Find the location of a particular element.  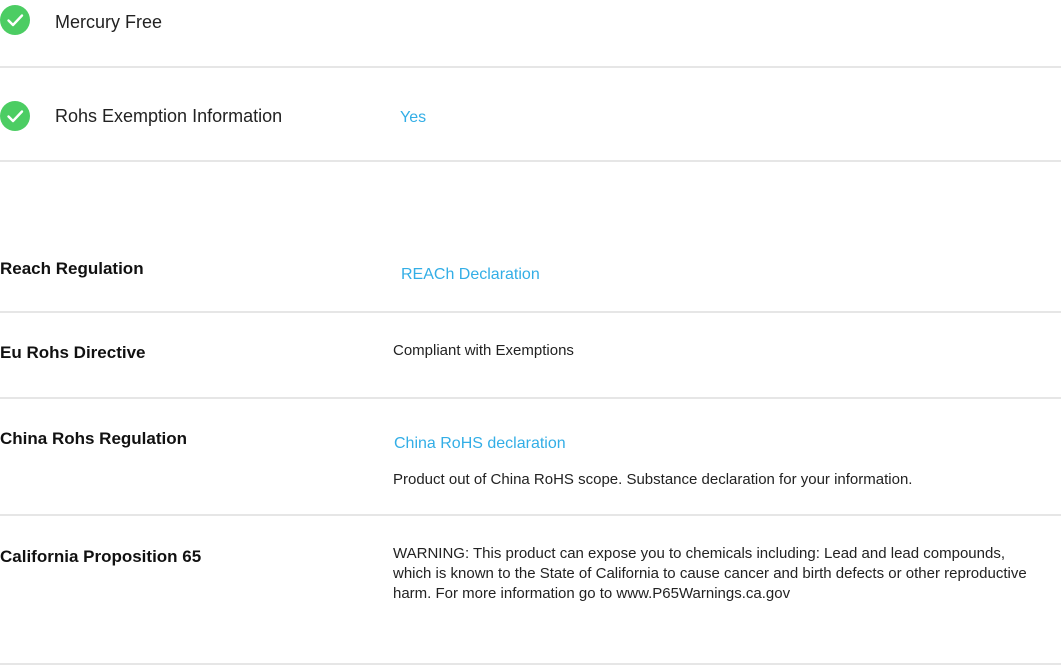

env-label-rohs-exemption: Rohs Exemption Information is located at coordinates (169, 116).